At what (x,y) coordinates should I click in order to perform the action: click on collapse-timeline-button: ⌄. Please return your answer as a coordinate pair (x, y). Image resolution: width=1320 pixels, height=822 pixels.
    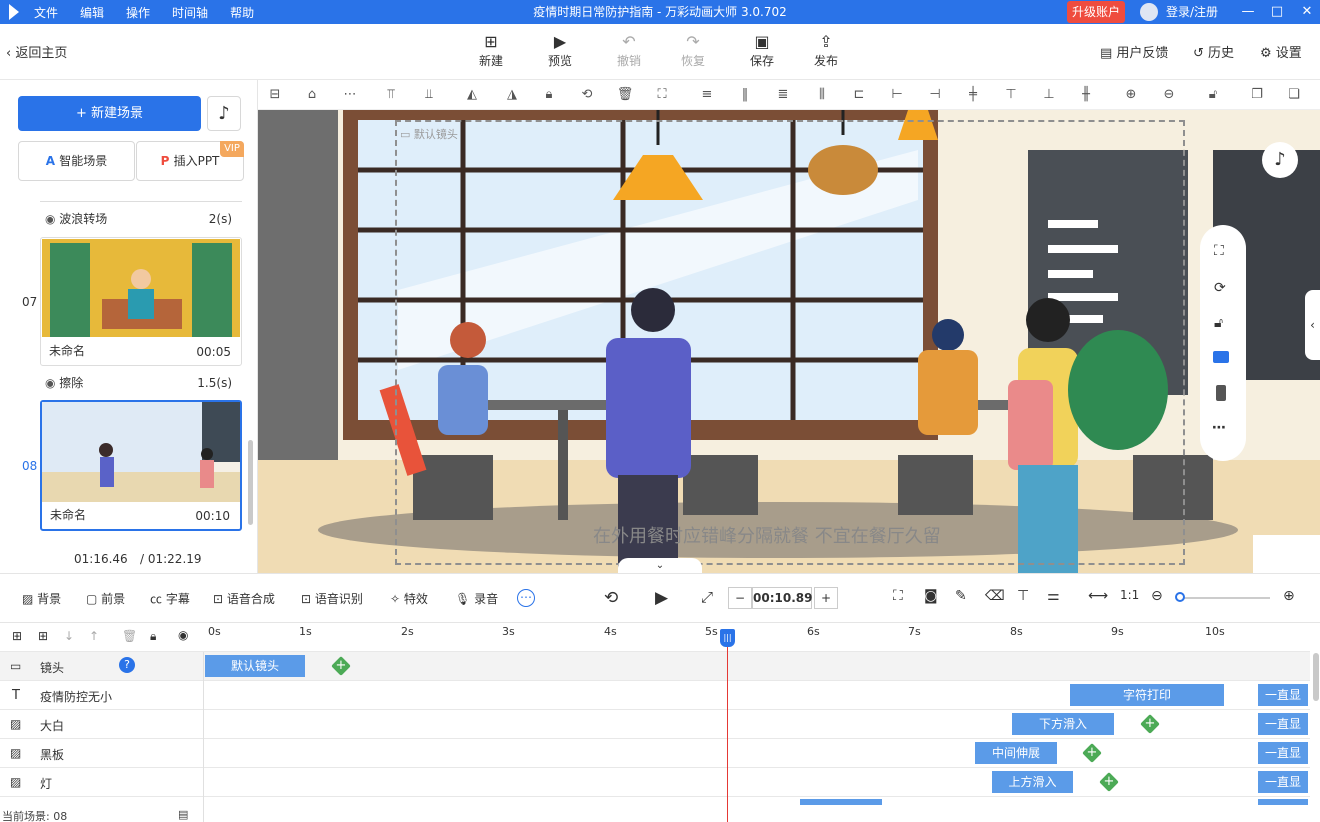
    Looking at the image, I should click on (660, 565).